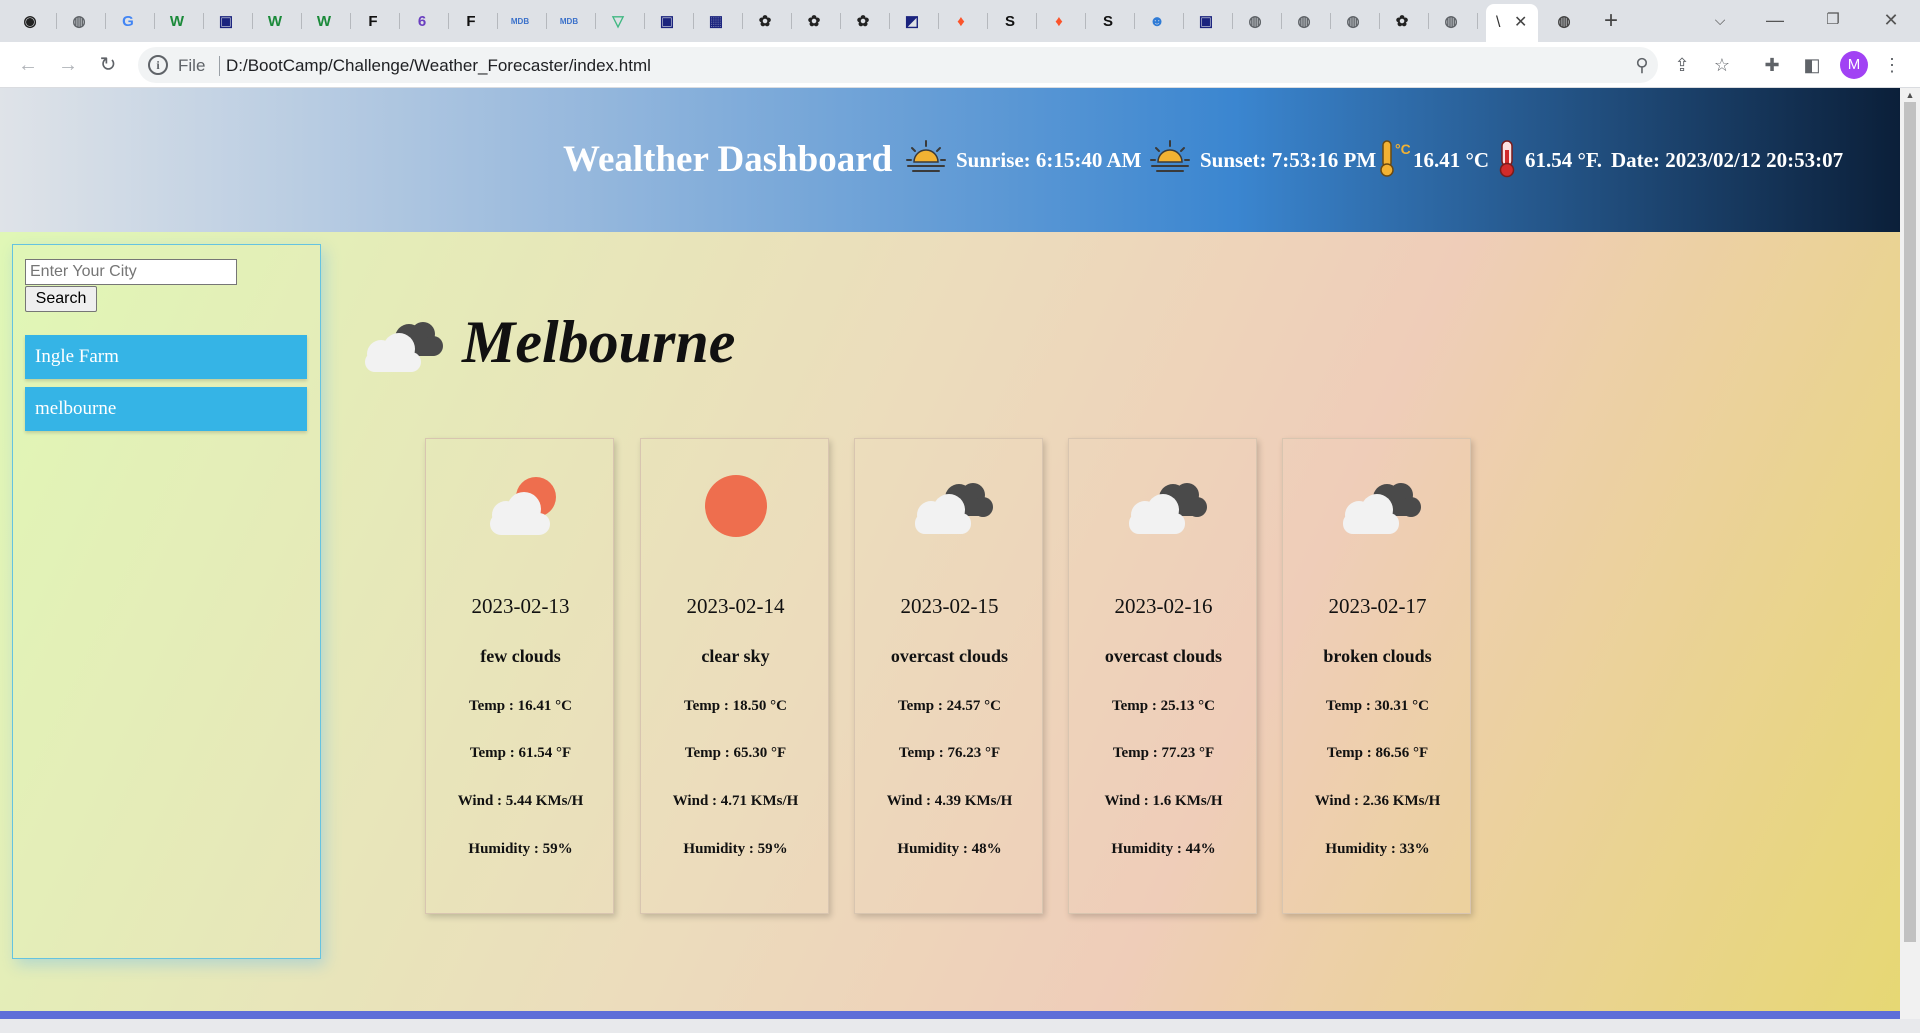  I want to click on city-name: Melbourne, so click(599, 342).